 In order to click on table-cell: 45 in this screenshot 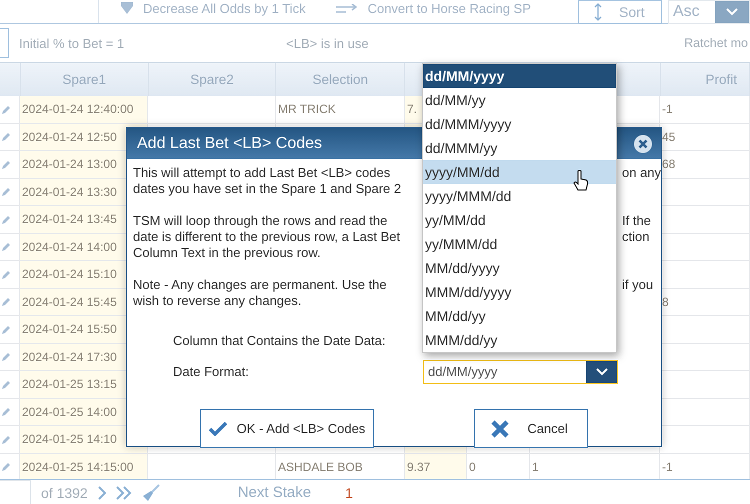, I will do `click(669, 137)`.